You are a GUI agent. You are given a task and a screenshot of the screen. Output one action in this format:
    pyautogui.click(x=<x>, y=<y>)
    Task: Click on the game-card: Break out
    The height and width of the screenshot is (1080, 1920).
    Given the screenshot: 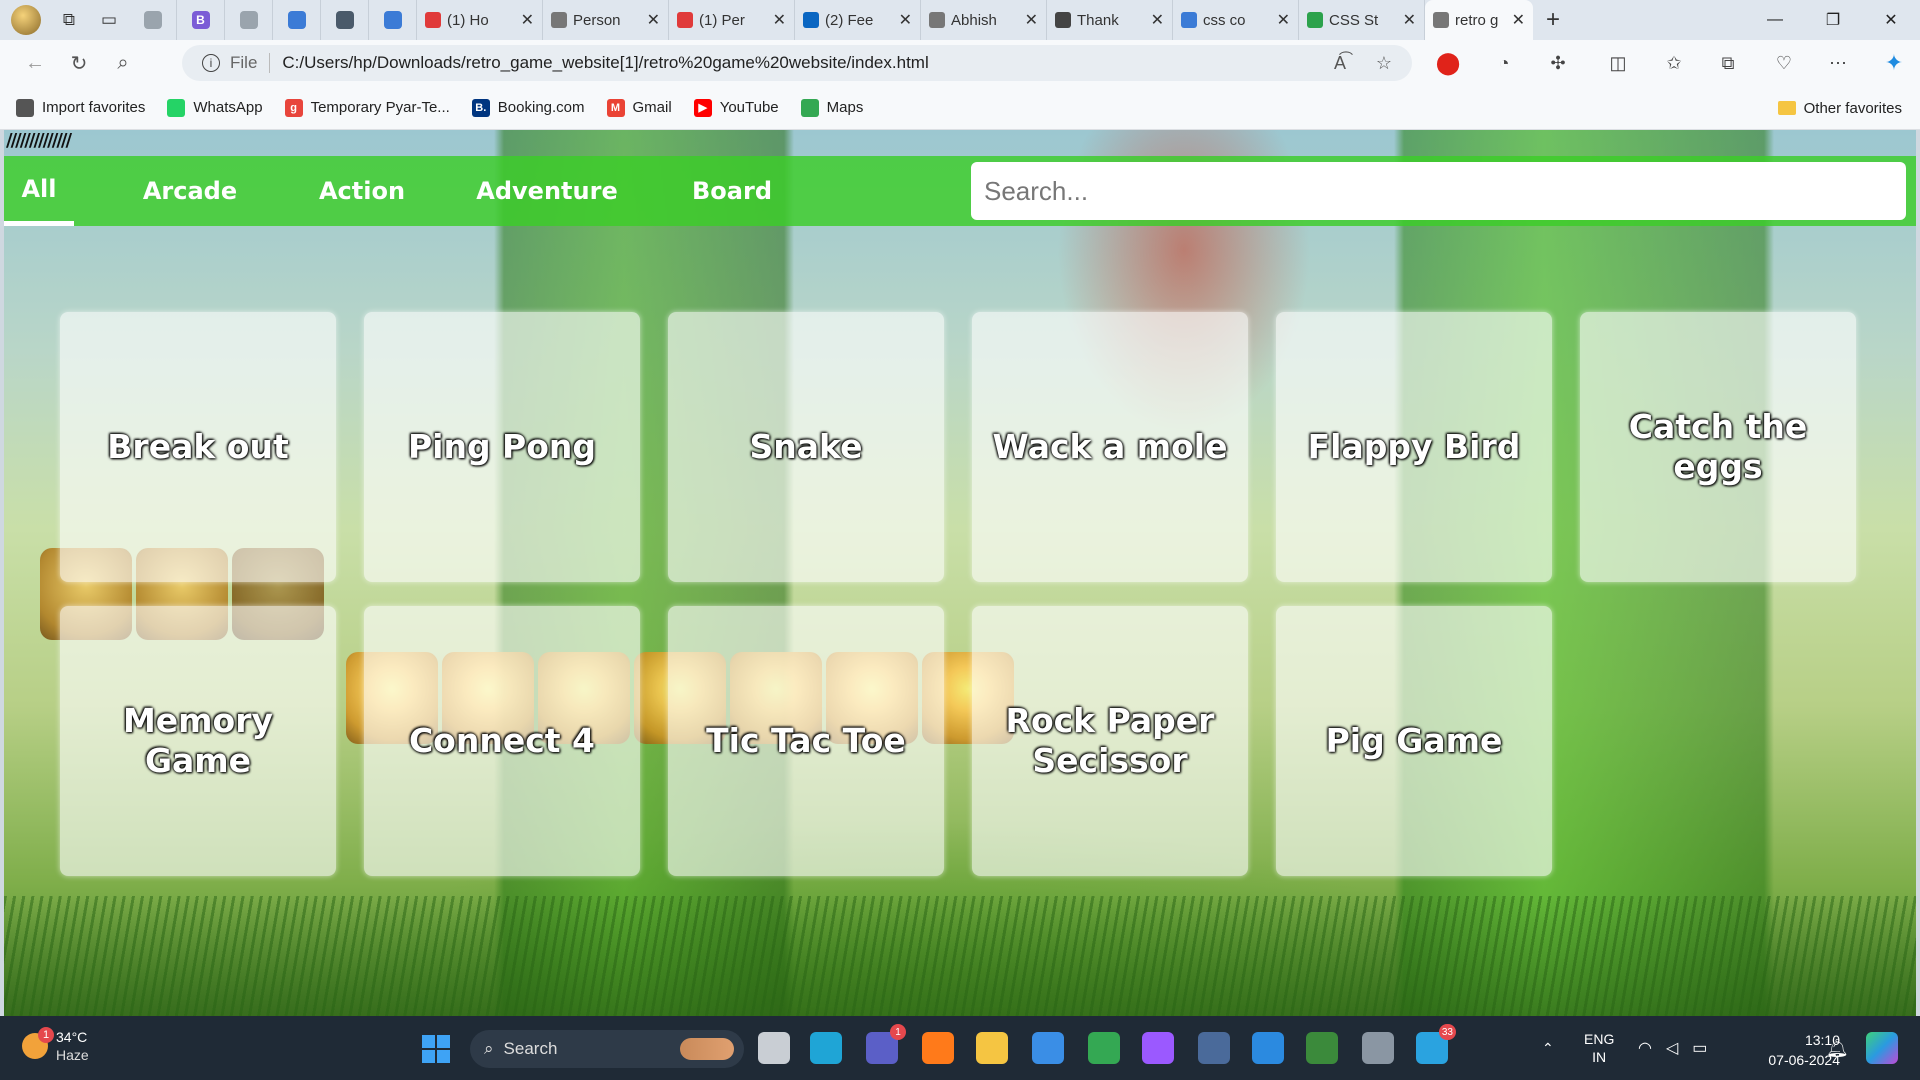 What is the action you would take?
    pyautogui.click(x=198, y=447)
    